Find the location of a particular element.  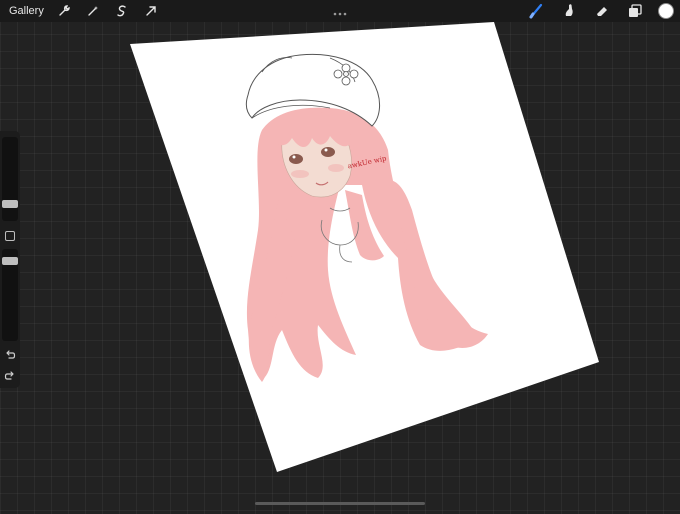

top-toolbar: Gallery is located at coordinates (340, 11).